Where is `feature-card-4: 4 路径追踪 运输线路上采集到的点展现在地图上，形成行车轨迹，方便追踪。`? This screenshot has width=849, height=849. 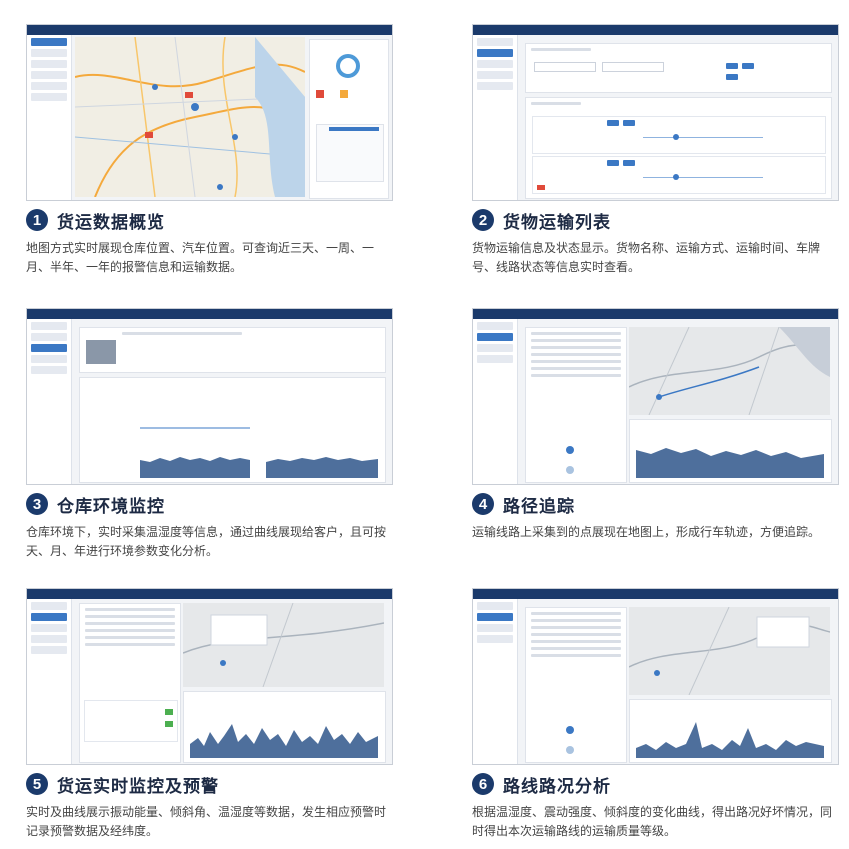
feature-card-4: 4 路径追踪 运输线路上采集到的点展现在地图上，形成行车轨迹，方便追踪。 is located at coordinates (655, 425).